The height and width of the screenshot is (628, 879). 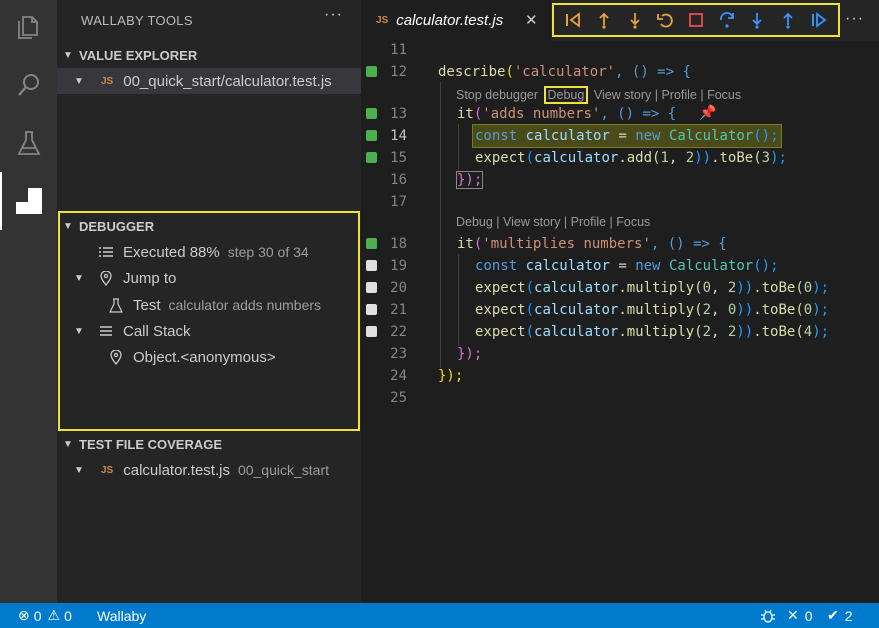 What do you see at coordinates (553, 222) in the screenshot?
I see `codelens-2: Debug | View story | Profile | Focus` at bounding box center [553, 222].